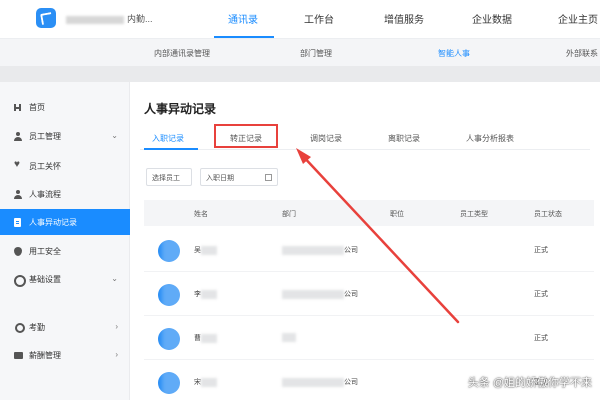 The height and width of the screenshot is (400, 600). Describe the element at coordinates (220, 178) in the screenshot. I see `date-picker-label: 入职日期` at that location.